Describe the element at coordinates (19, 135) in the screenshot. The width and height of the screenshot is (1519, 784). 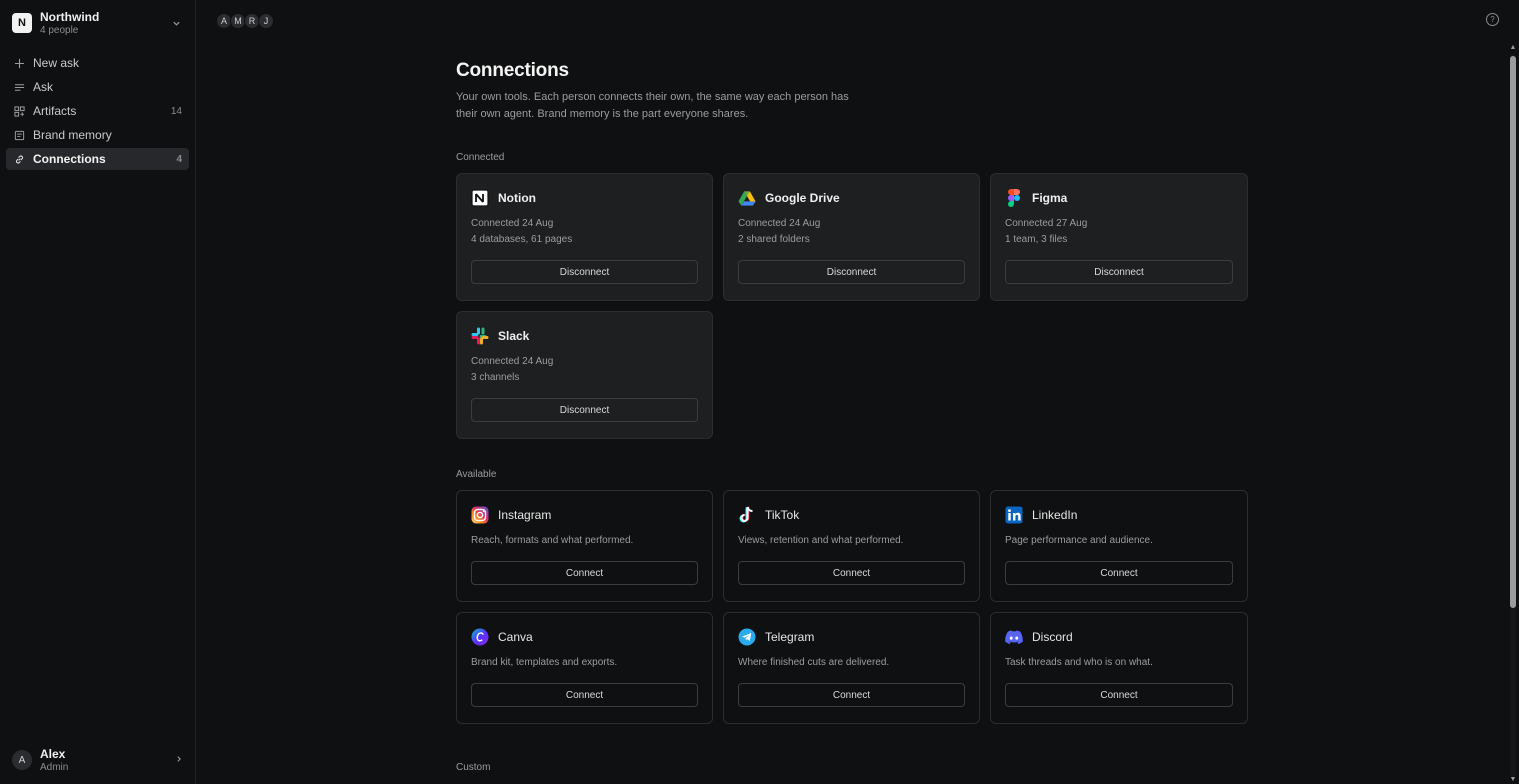
I see `book-icon` at that location.